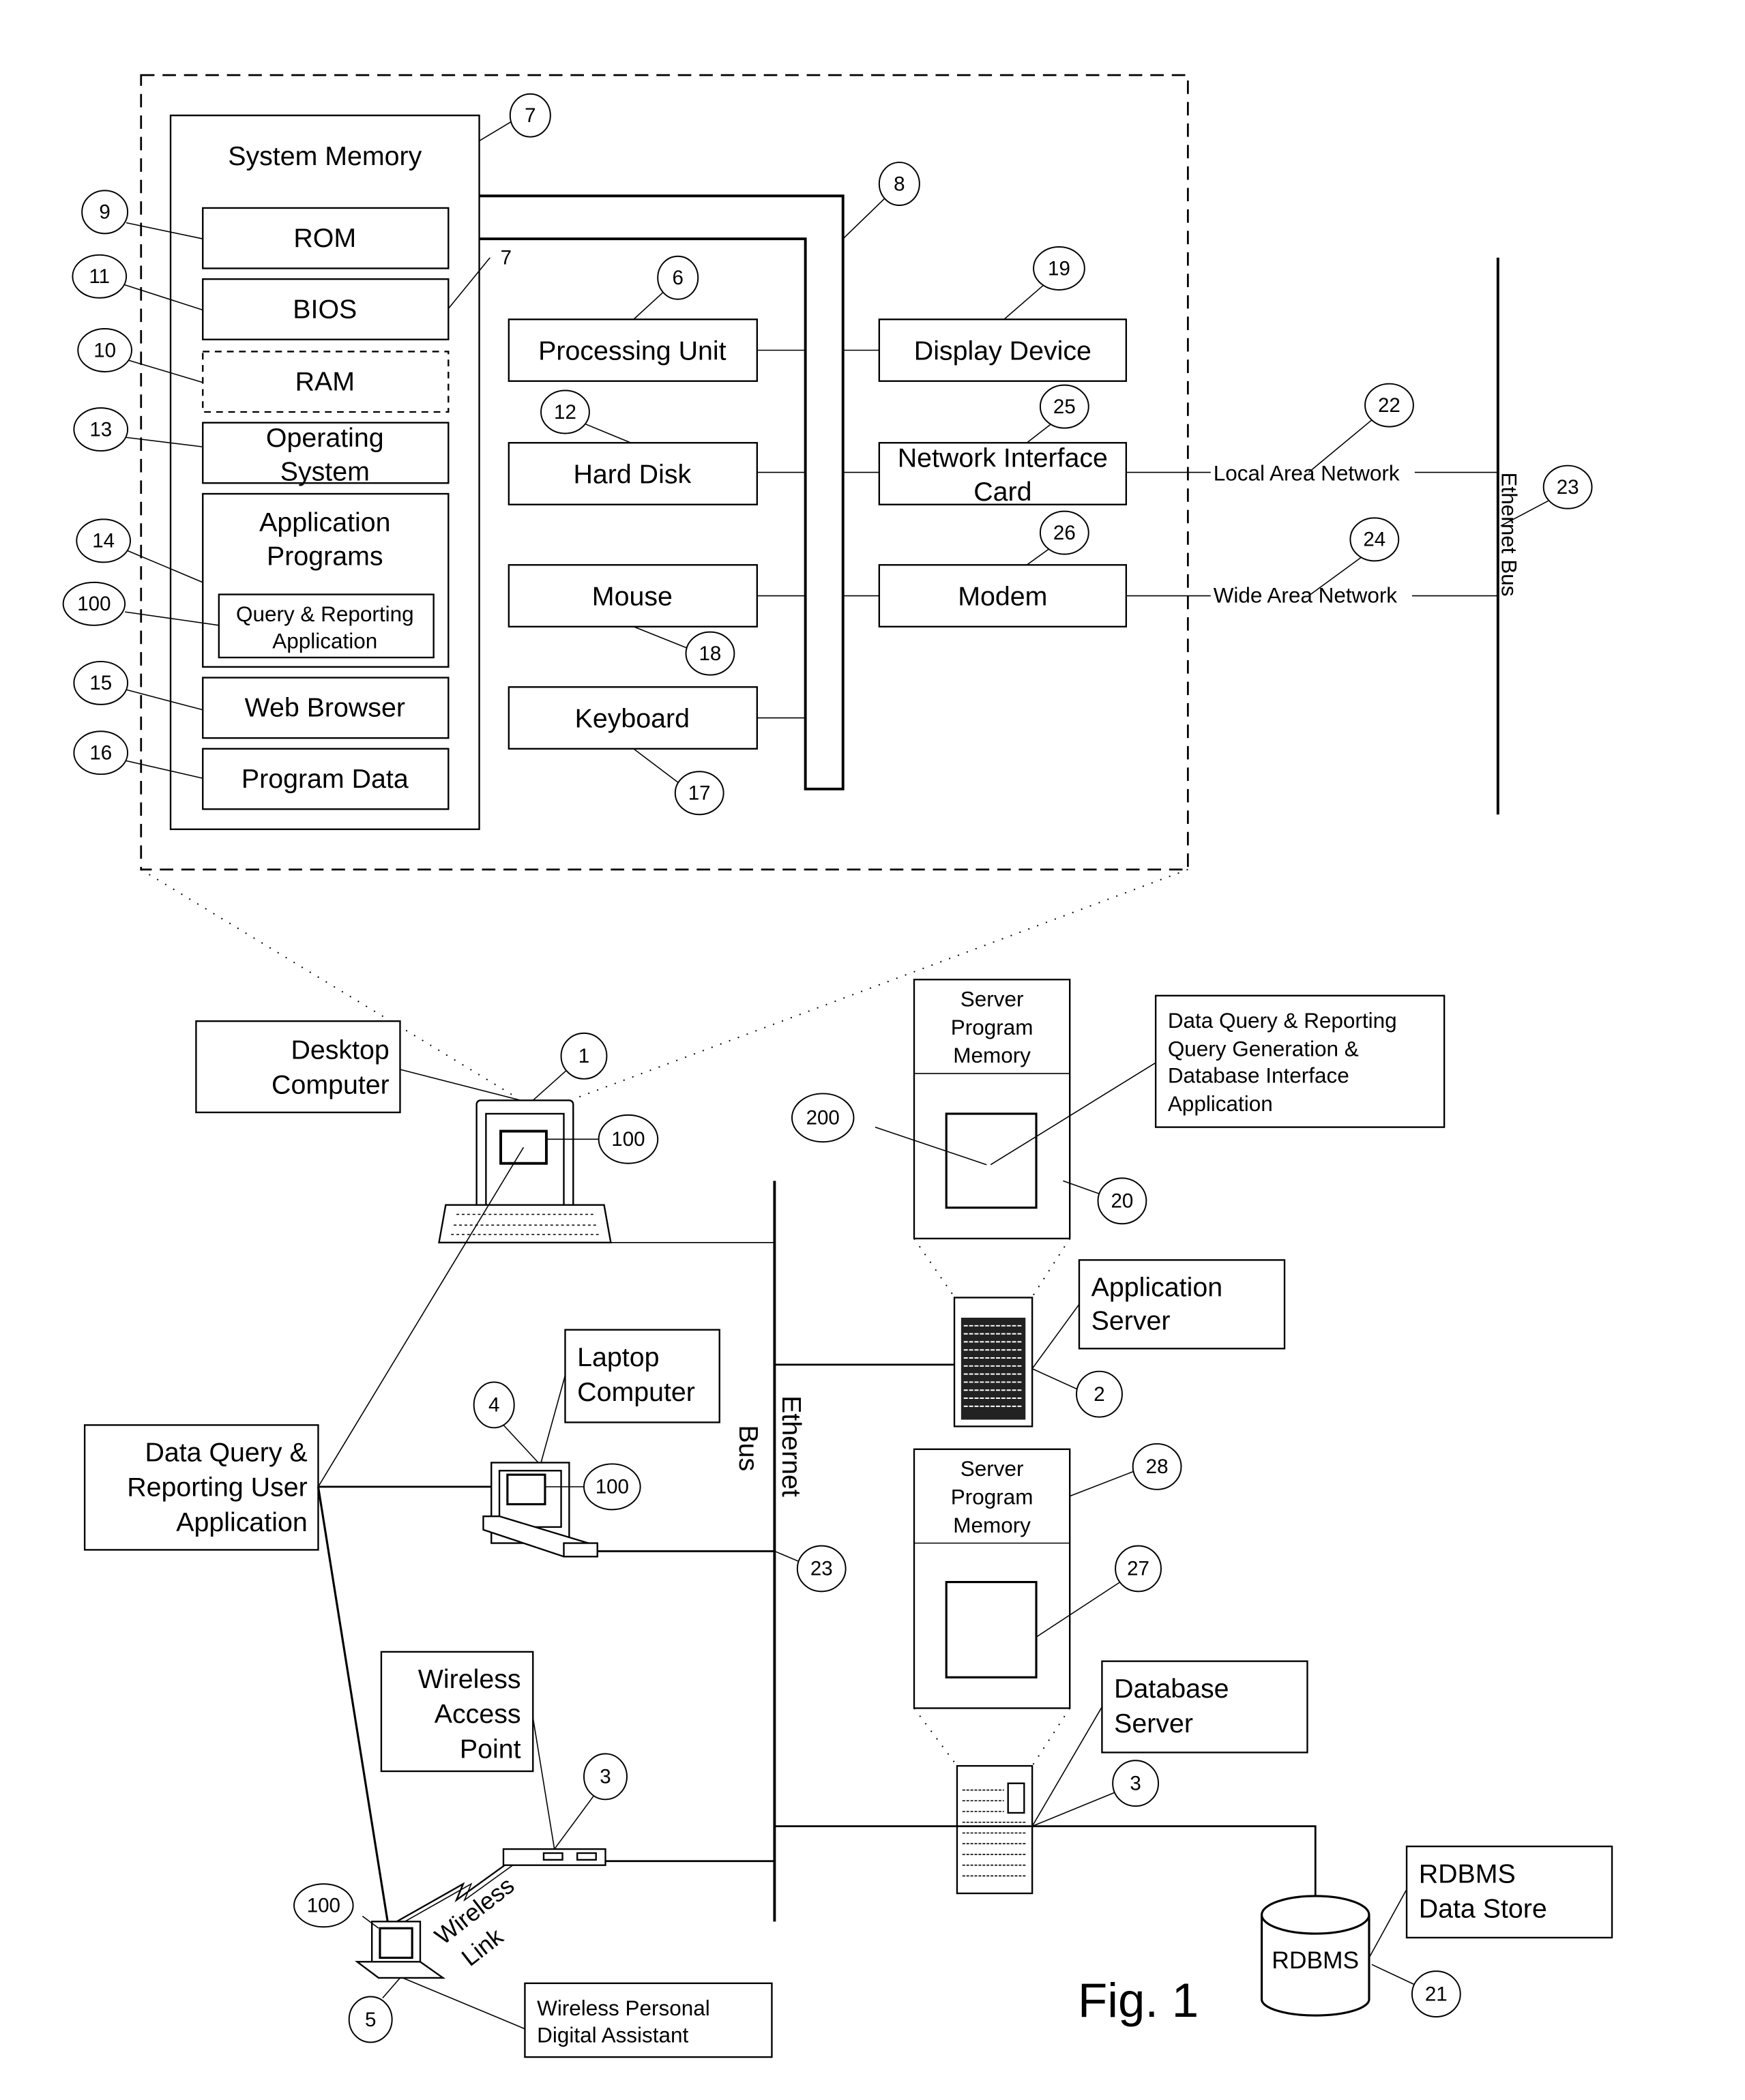  What do you see at coordinates (632, 718) in the screenshot?
I see `svg-text: Keyboard` at bounding box center [632, 718].